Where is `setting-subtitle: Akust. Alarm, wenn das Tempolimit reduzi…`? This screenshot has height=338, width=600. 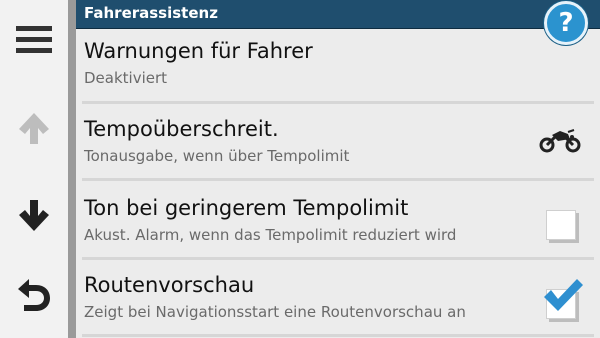 setting-subtitle: Akust. Alarm, wenn das Tempolimit reduzi… is located at coordinates (270, 235).